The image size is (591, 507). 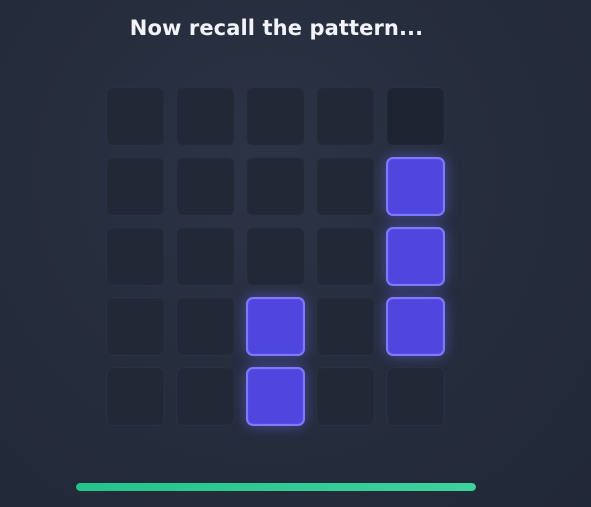 What do you see at coordinates (415, 116) in the screenshot?
I see `grid-tile-r1-c5` at bounding box center [415, 116].